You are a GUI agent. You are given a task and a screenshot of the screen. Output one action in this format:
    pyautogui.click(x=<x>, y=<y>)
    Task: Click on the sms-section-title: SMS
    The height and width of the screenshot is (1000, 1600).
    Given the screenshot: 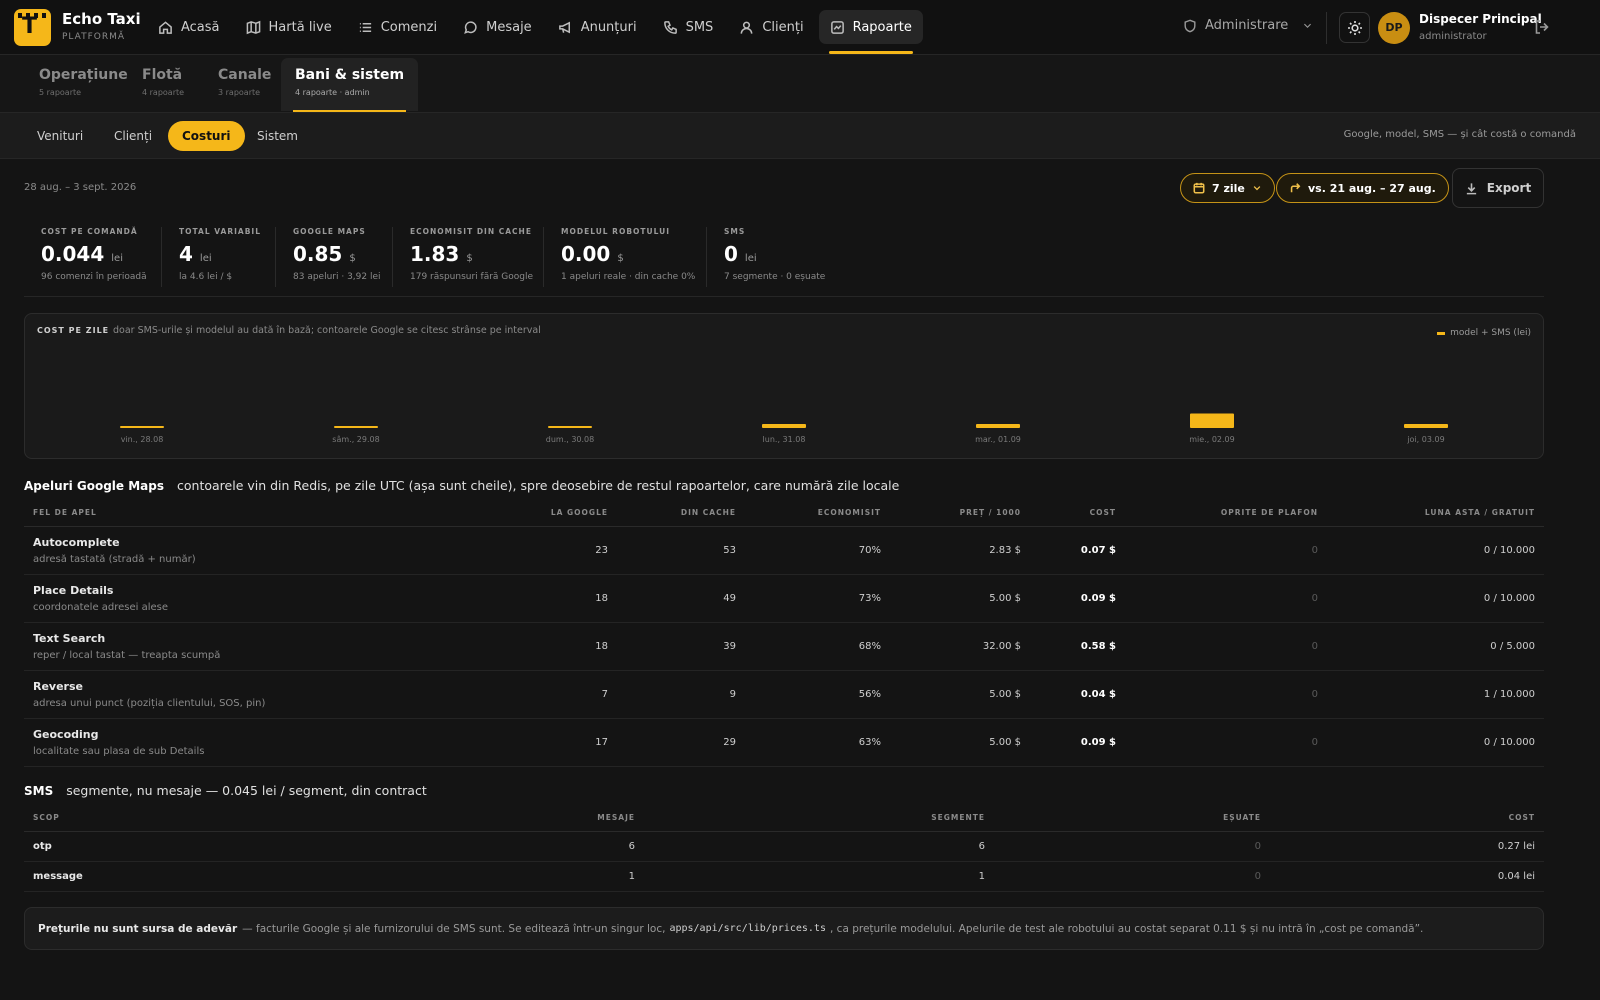 What is the action you would take?
    pyautogui.click(x=39, y=791)
    